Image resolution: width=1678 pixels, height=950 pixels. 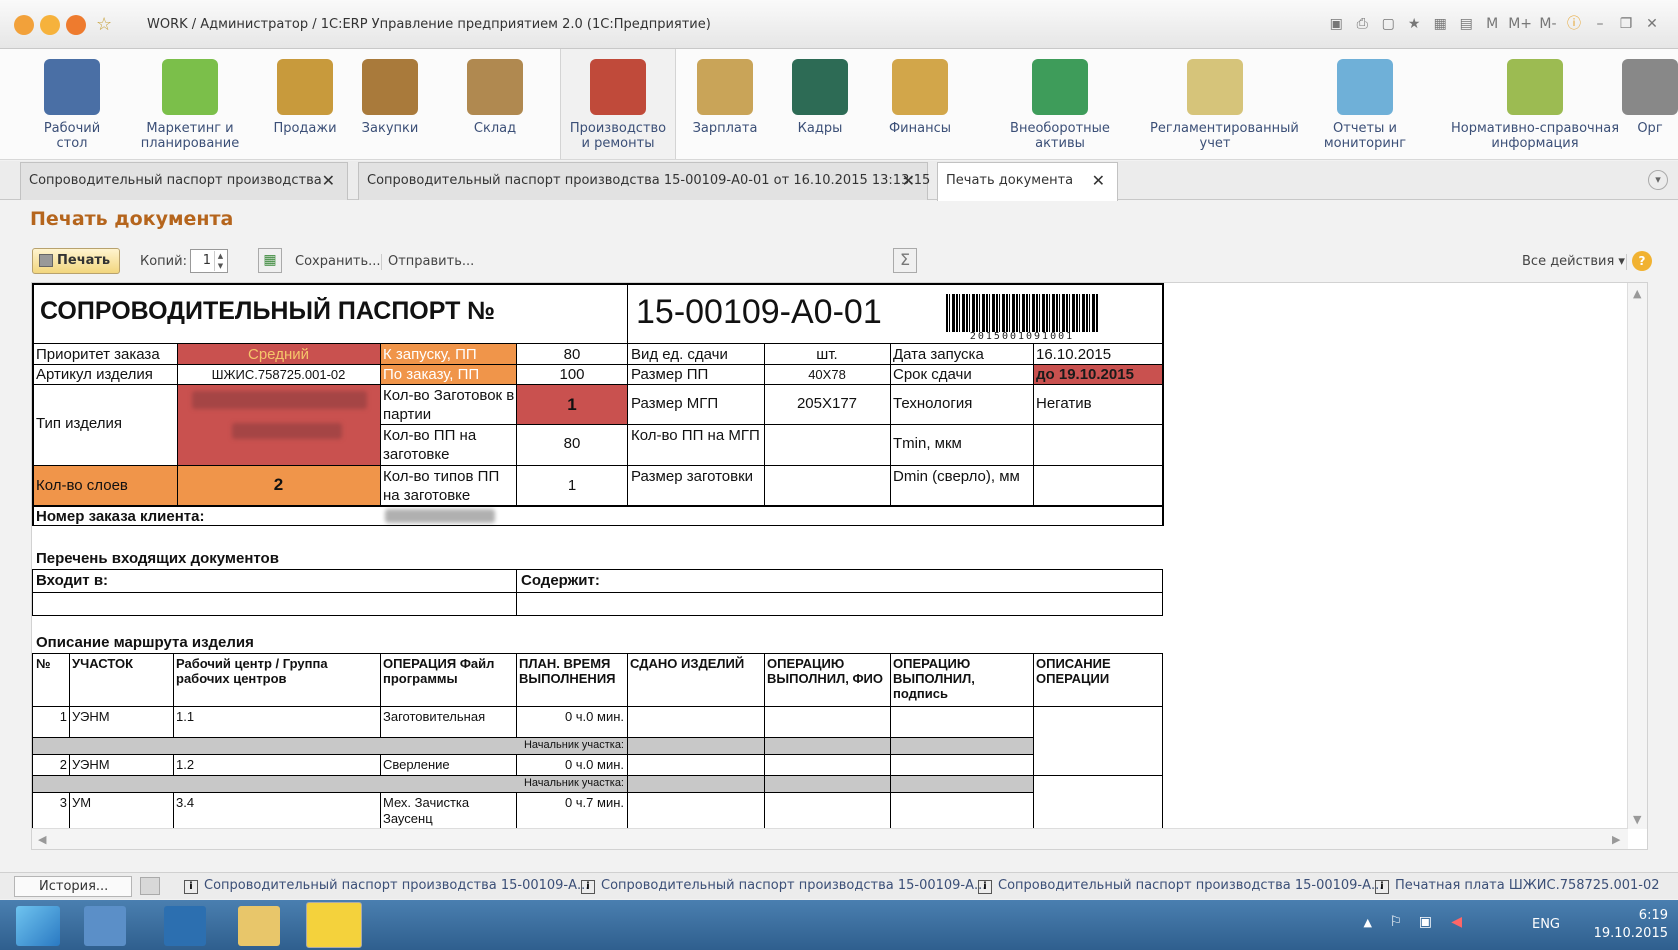 I want to click on unit-value: шт., so click(x=827, y=354).